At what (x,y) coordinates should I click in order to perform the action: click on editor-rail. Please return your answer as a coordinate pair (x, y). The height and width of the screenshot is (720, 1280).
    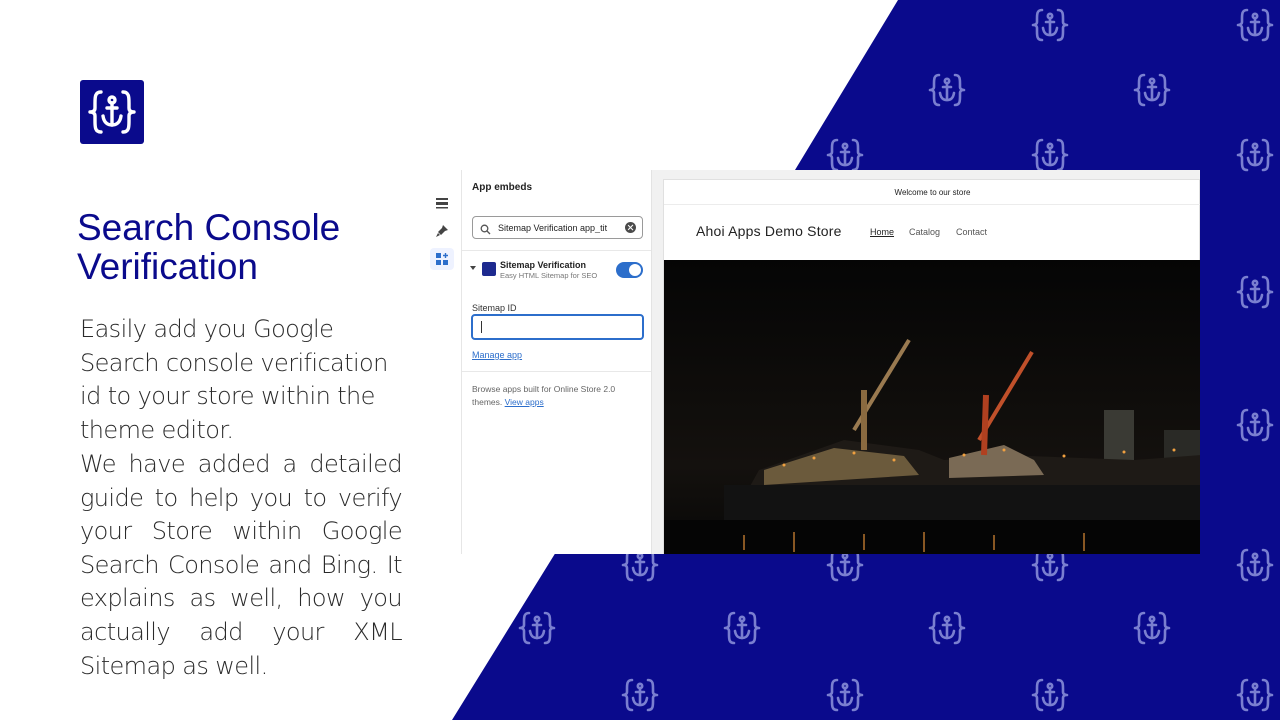
    Looking at the image, I should click on (443, 362).